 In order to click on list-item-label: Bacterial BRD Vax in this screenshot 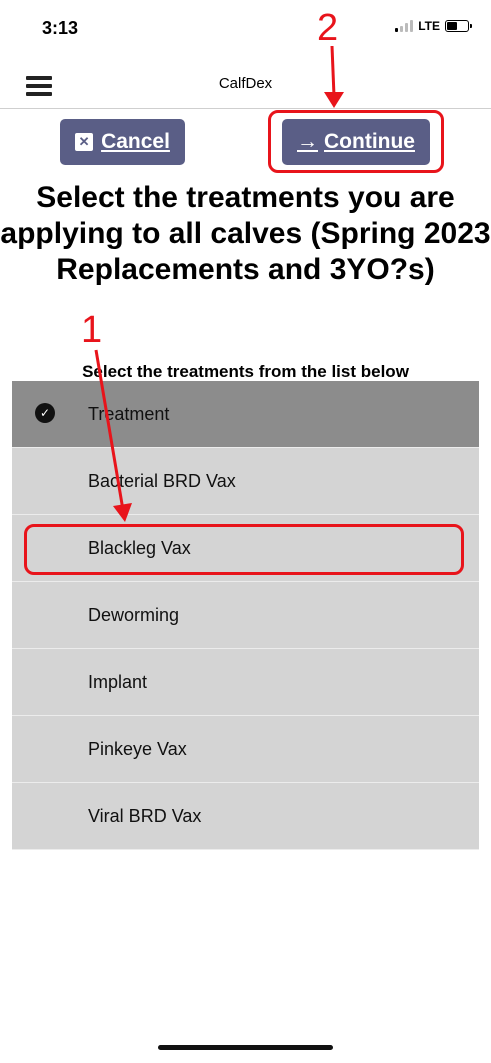, I will do `click(162, 480)`.